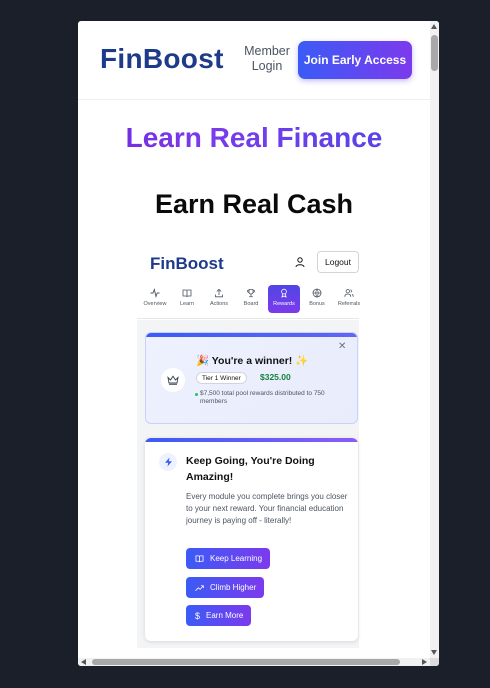 The image size is (490, 688). What do you see at coordinates (317, 293) in the screenshot?
I see `globe-icon` at bounding box center [317, 293].